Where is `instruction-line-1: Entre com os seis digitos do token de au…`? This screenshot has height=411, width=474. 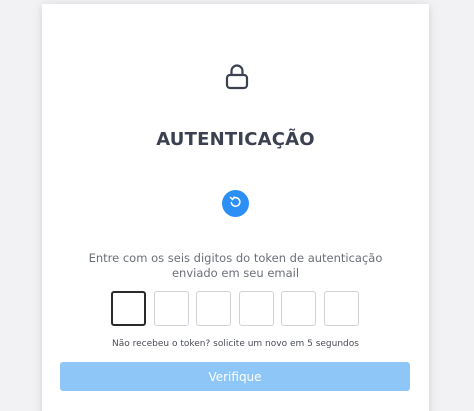 instruction-line-1: Entre com os seis digitos do token de au… is located at coordinates (235, 258).